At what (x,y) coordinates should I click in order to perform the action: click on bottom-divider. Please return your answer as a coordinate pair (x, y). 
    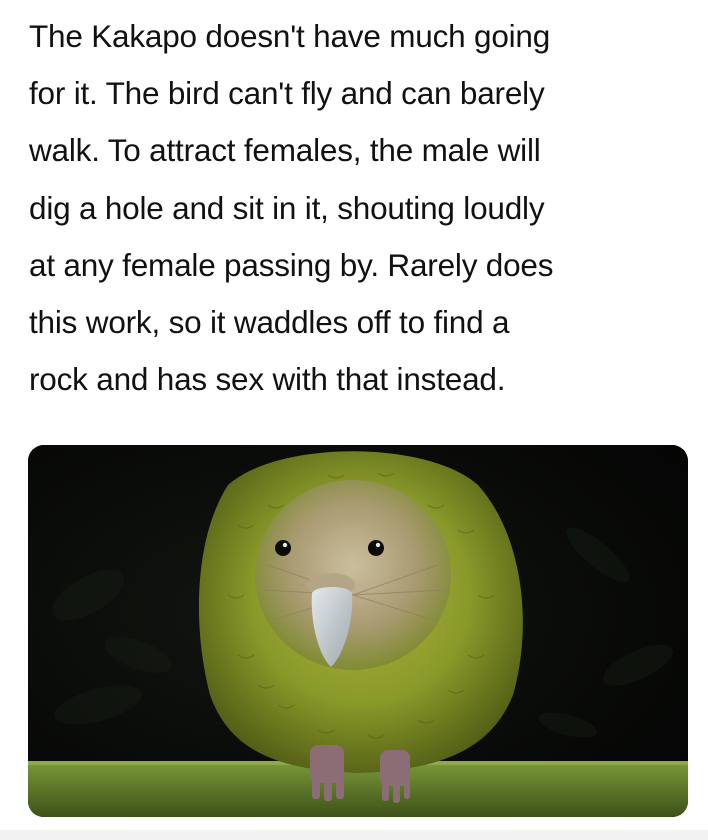
    Looking at the image, I should click on (354, 835).